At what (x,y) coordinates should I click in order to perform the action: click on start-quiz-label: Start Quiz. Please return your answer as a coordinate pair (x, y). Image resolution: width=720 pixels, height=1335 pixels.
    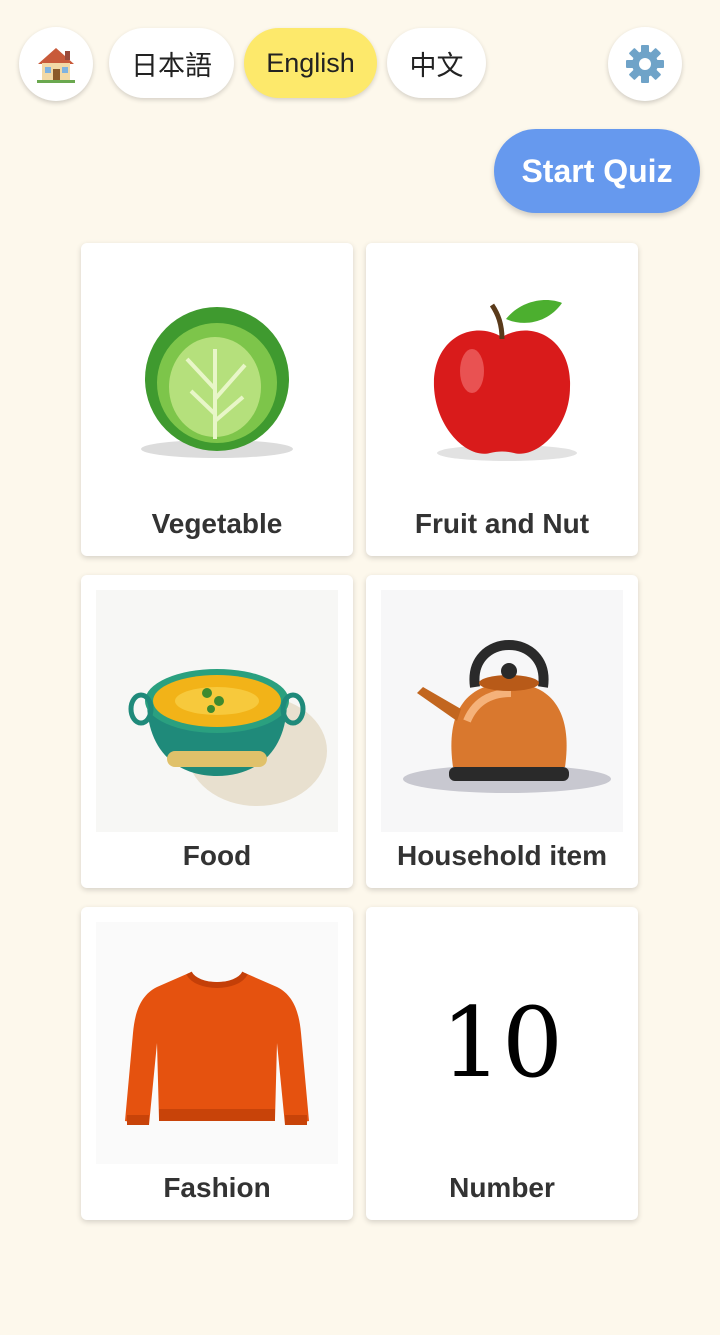
    Looking at the image, I should click on (597, 170).